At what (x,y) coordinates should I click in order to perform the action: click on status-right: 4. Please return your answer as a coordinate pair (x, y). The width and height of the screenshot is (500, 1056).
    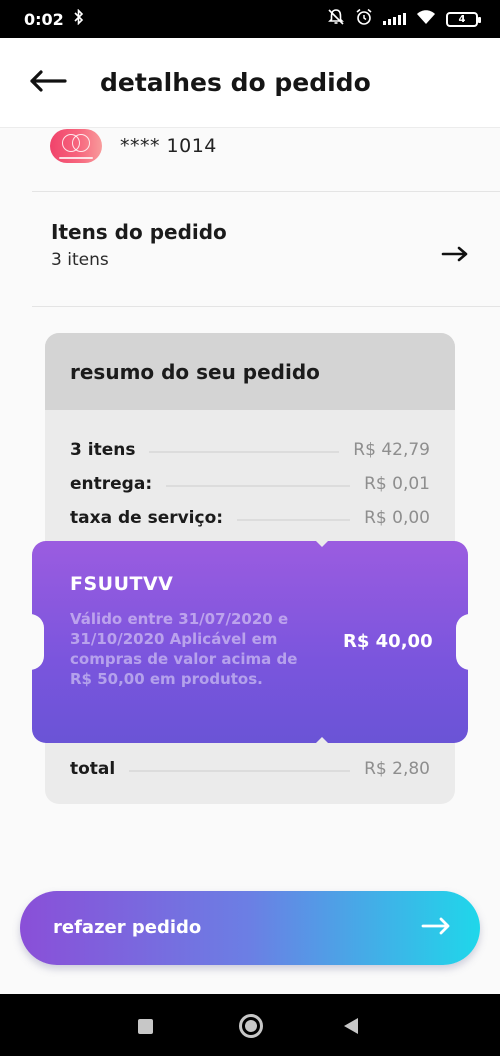
    Looking at the image, I should click on (404, 19).